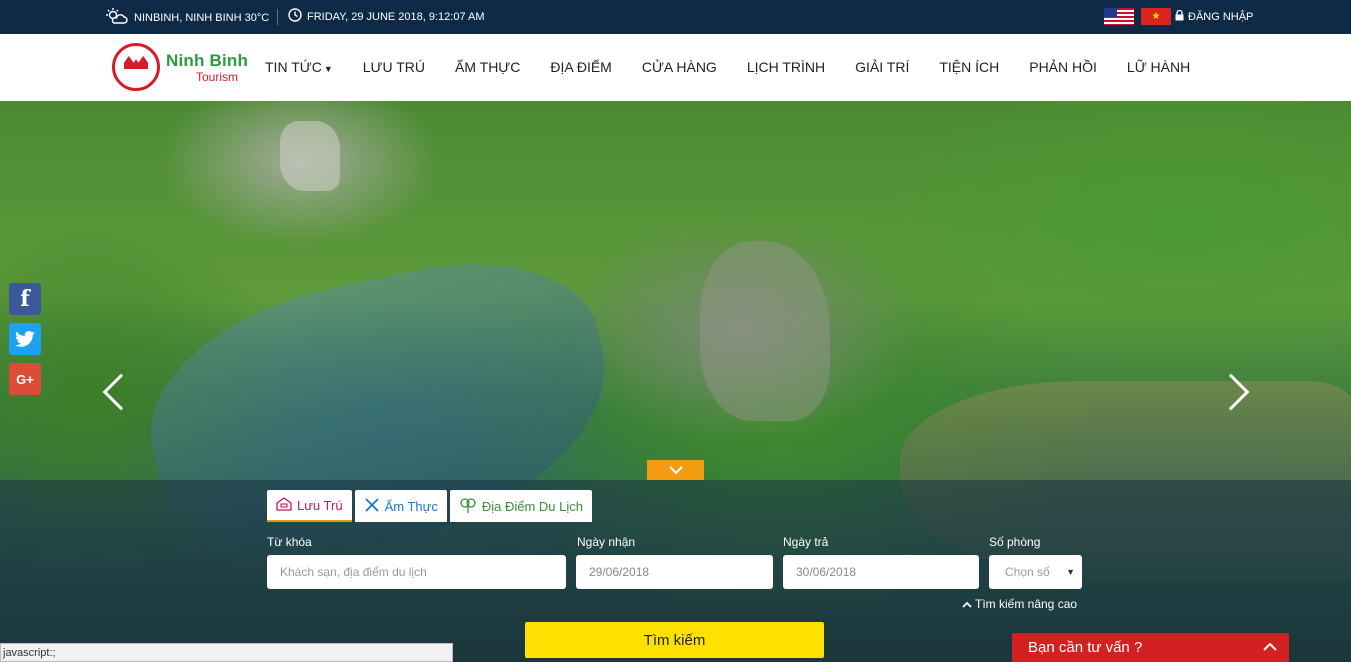 This screenshot has height=662, width=1351. I want to click on menu-item-tien-ich: TIỆN ÍCH, so click(969, 67).